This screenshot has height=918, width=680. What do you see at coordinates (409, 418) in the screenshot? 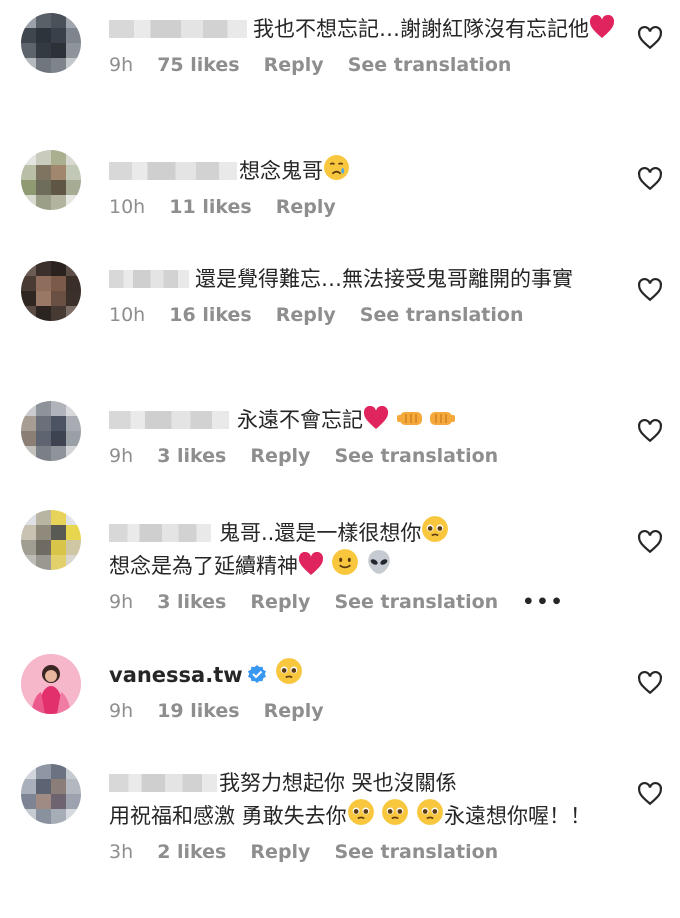
I see `left-fist-icon` at bounding box center [409, 418].